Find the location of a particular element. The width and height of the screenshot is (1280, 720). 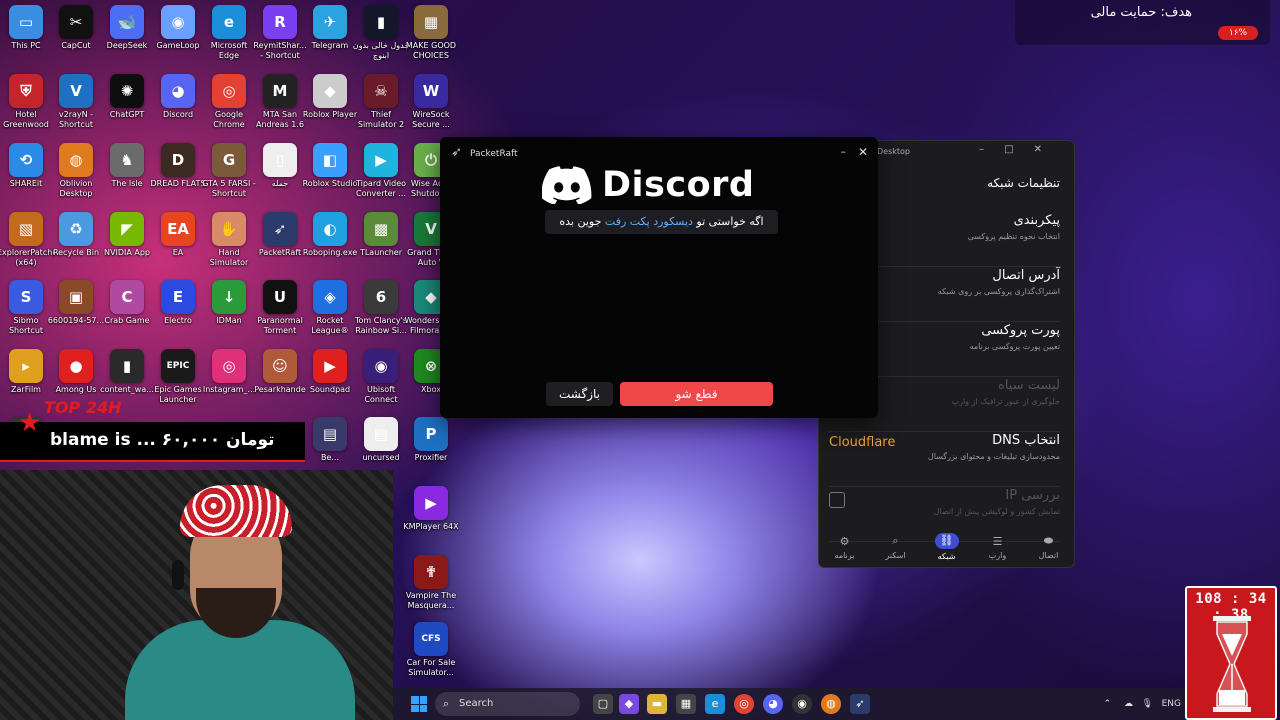

desktop-icon: ◉ Ubisoft Connect is located at coordinates (381, 377).